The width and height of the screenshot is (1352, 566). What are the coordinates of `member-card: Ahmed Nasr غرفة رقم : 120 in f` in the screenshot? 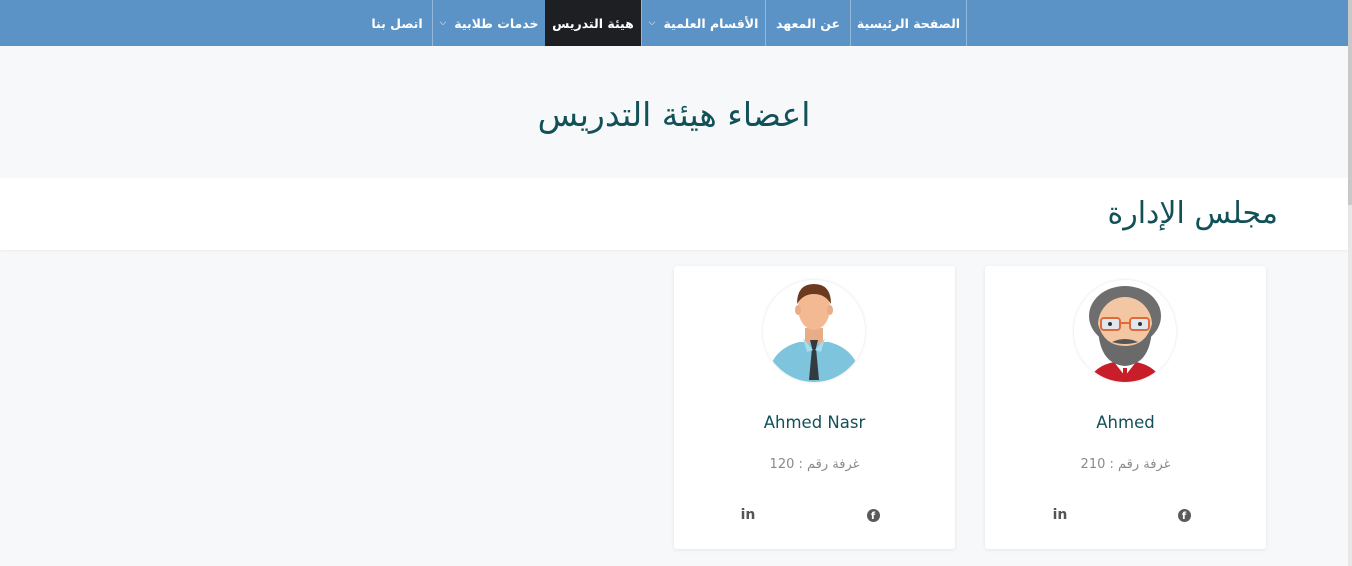 It's located at (814, 407).